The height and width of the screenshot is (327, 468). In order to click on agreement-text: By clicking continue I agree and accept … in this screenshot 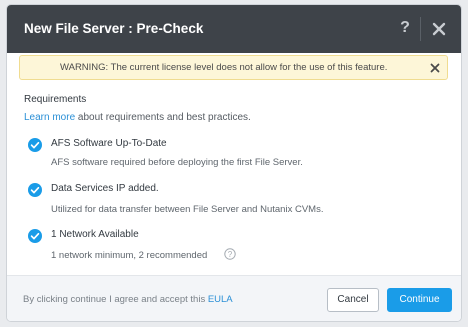, I will do `click(115, 299)`.